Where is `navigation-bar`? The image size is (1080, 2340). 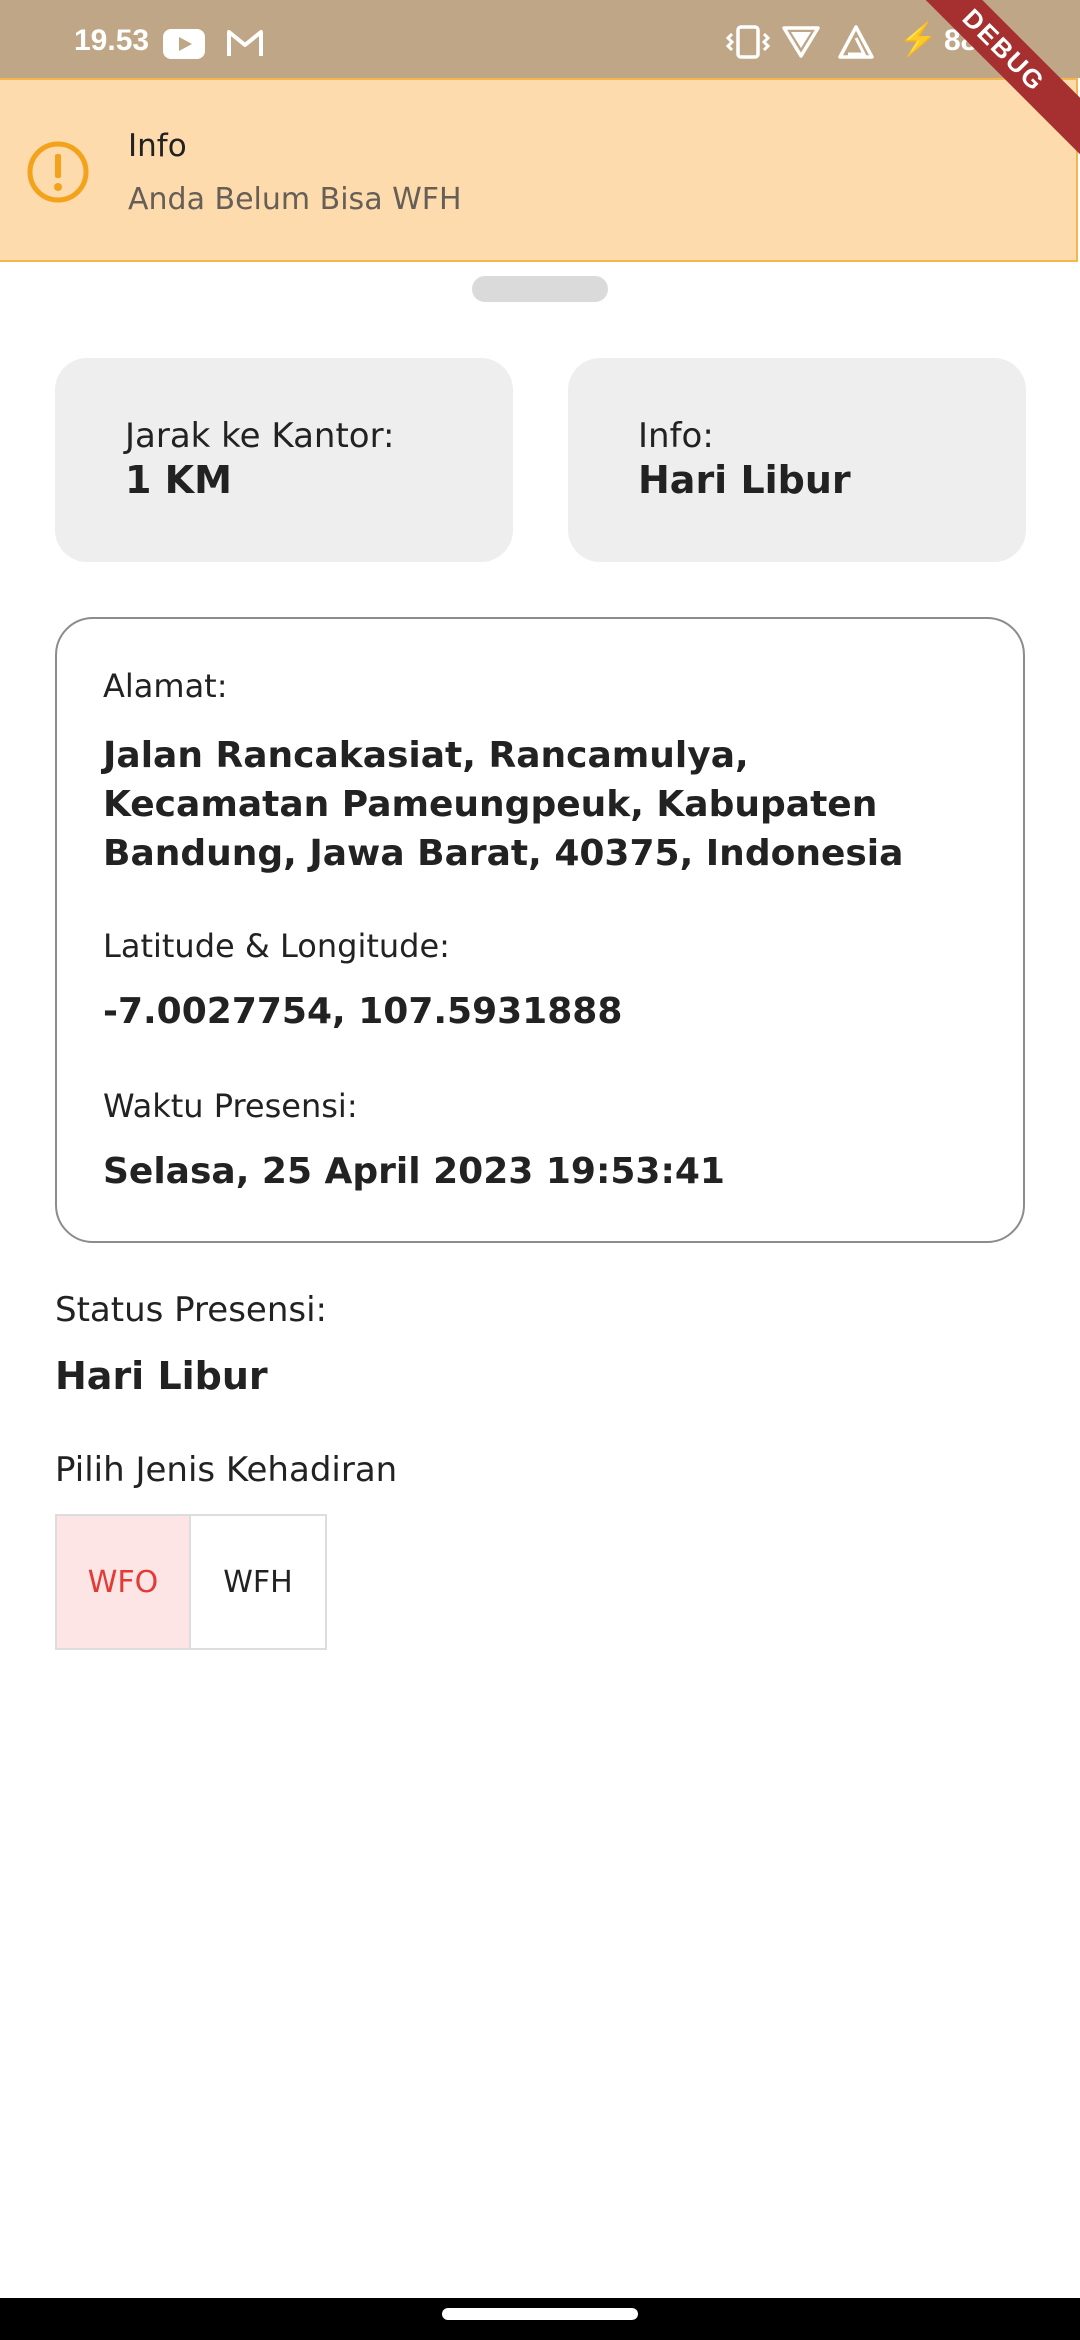 navigation-bar is located at coordinates (540, 2319).